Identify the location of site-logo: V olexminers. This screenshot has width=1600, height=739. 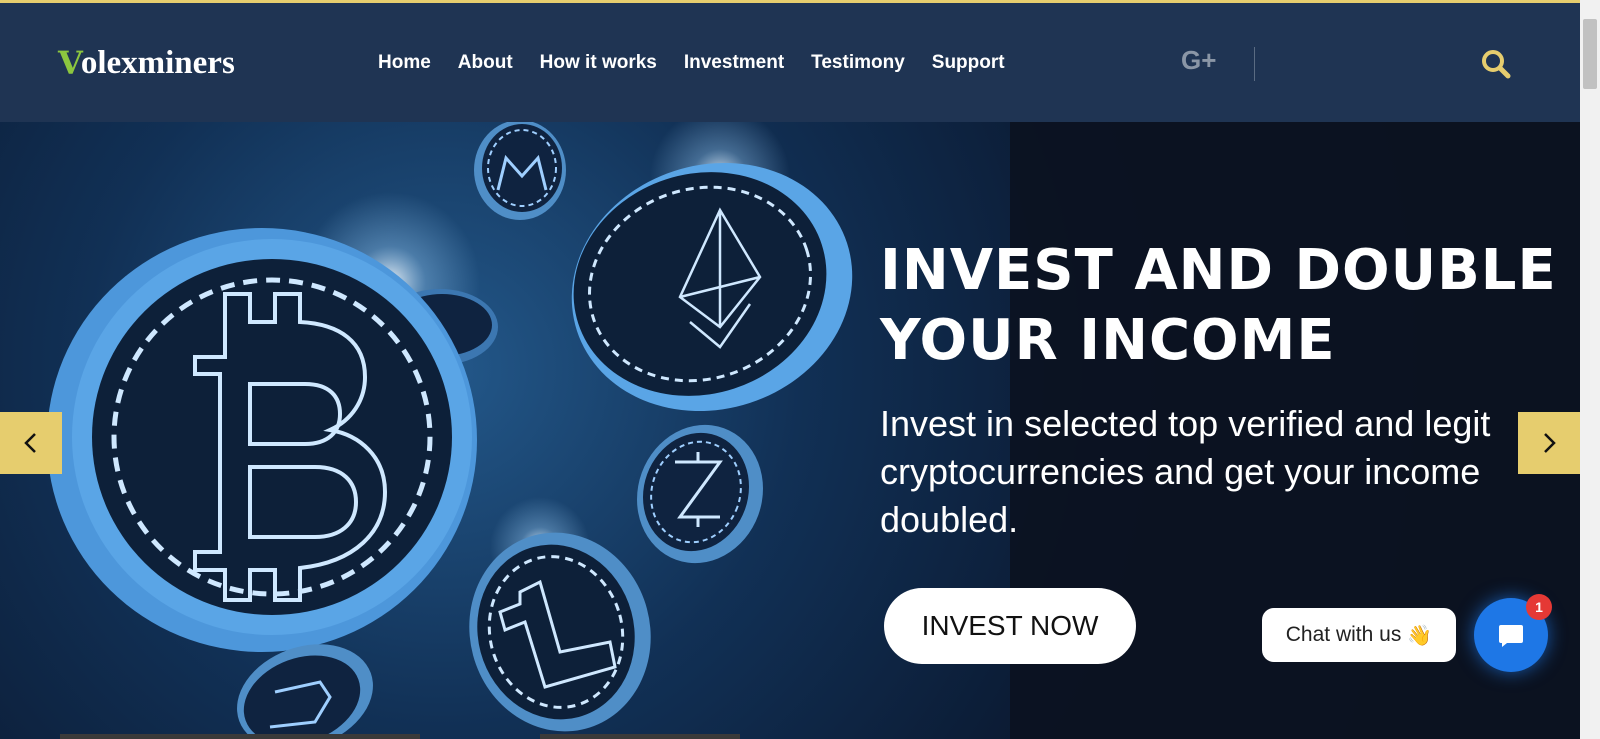
(146, 63).